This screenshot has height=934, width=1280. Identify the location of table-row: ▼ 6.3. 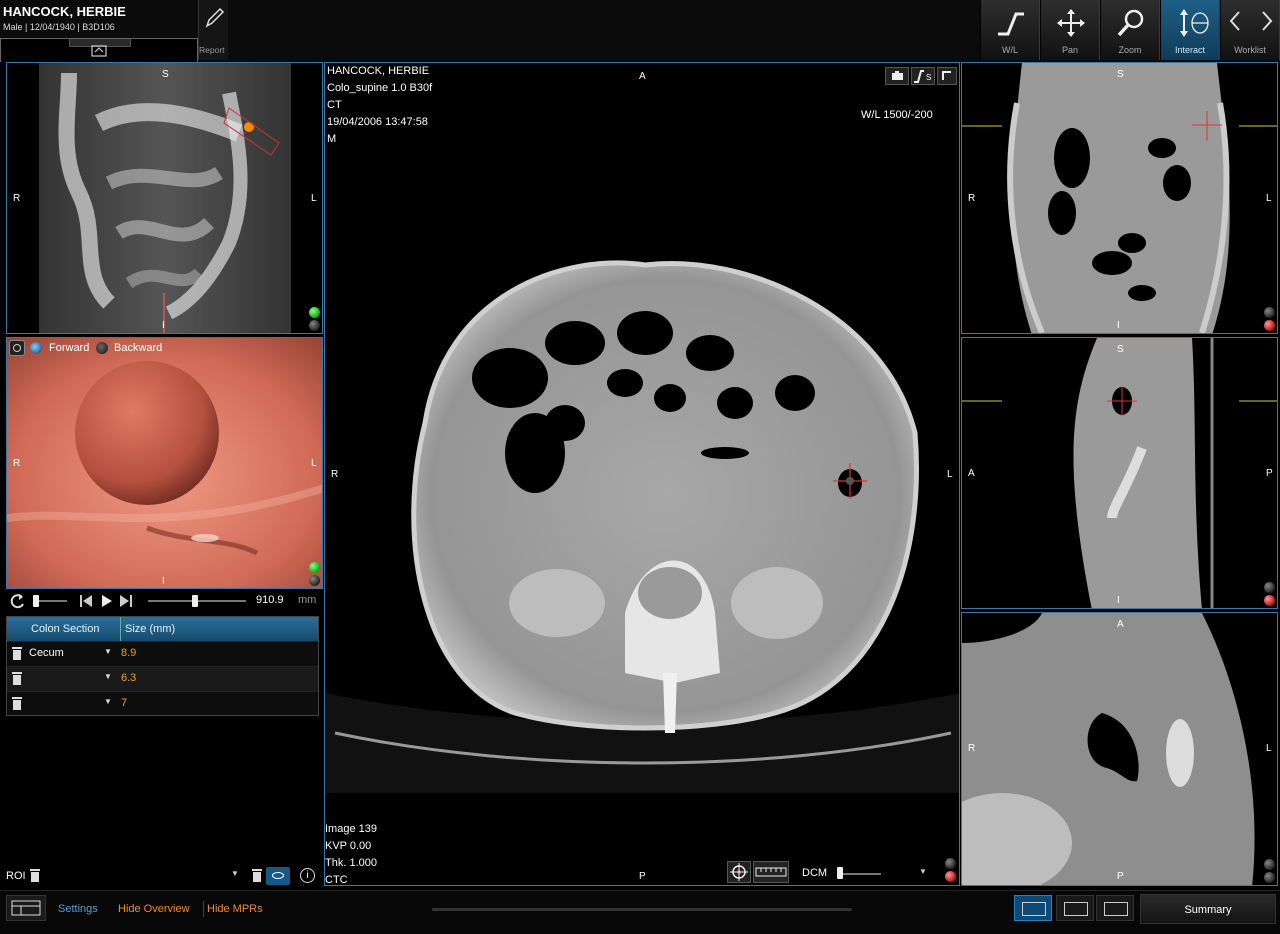
(162, 678).